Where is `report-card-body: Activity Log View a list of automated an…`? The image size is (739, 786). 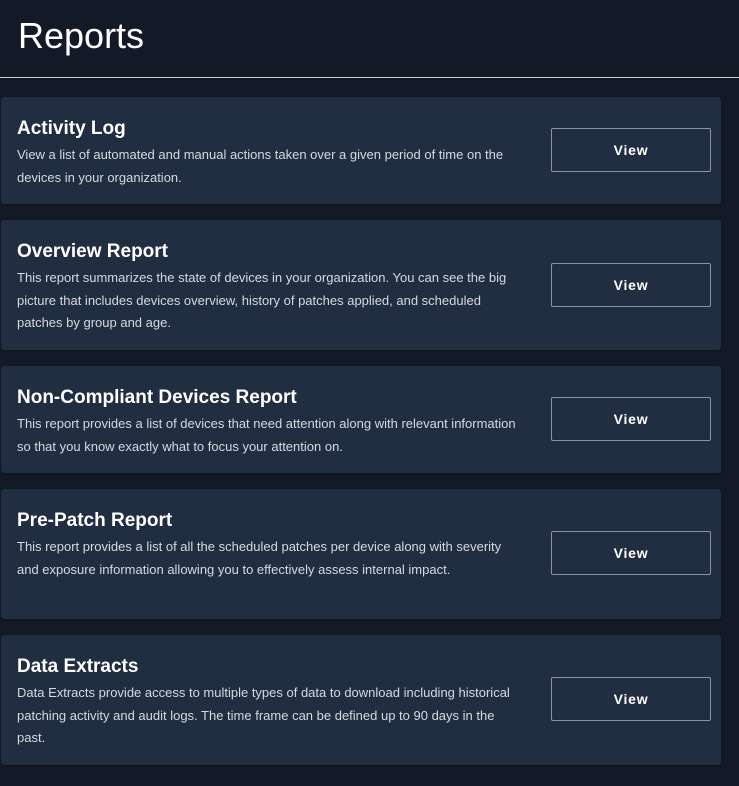
report-card-body: Activity Log View a list of automated an… is located at coordinates (267, 153).